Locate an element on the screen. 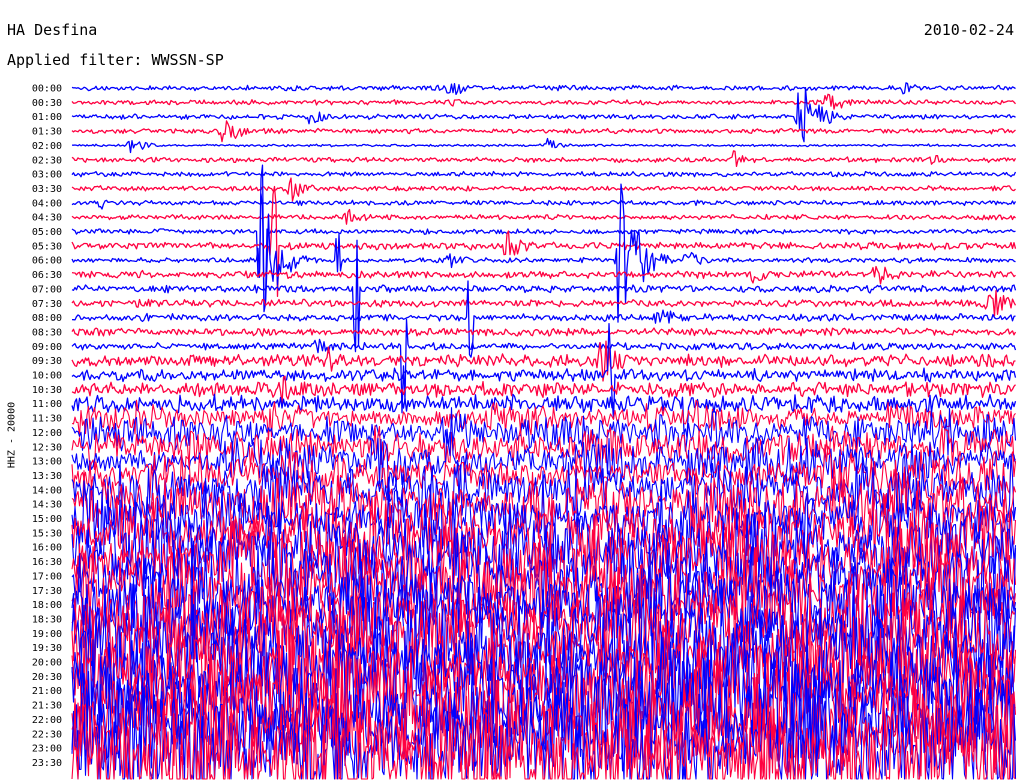 This screenshot has width=1024, height=780. row-label: 18:00 is located at coordinates (47, 605).